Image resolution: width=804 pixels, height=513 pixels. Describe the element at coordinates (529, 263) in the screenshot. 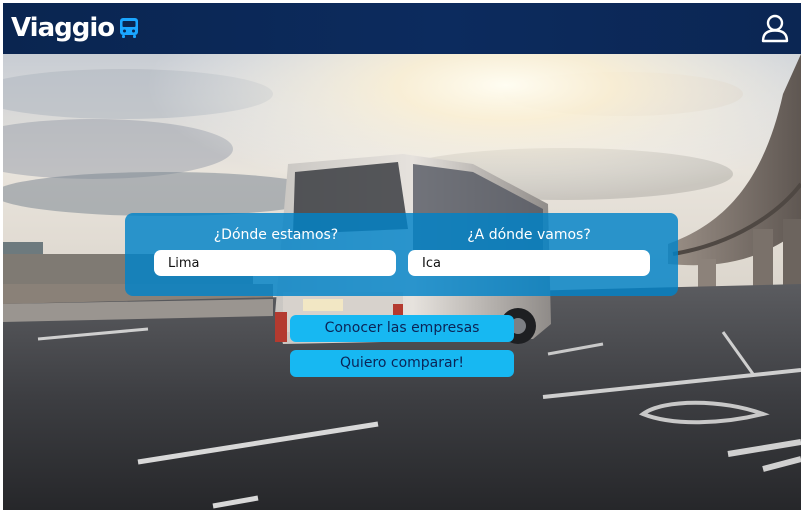

I see `destination-input` at that location.